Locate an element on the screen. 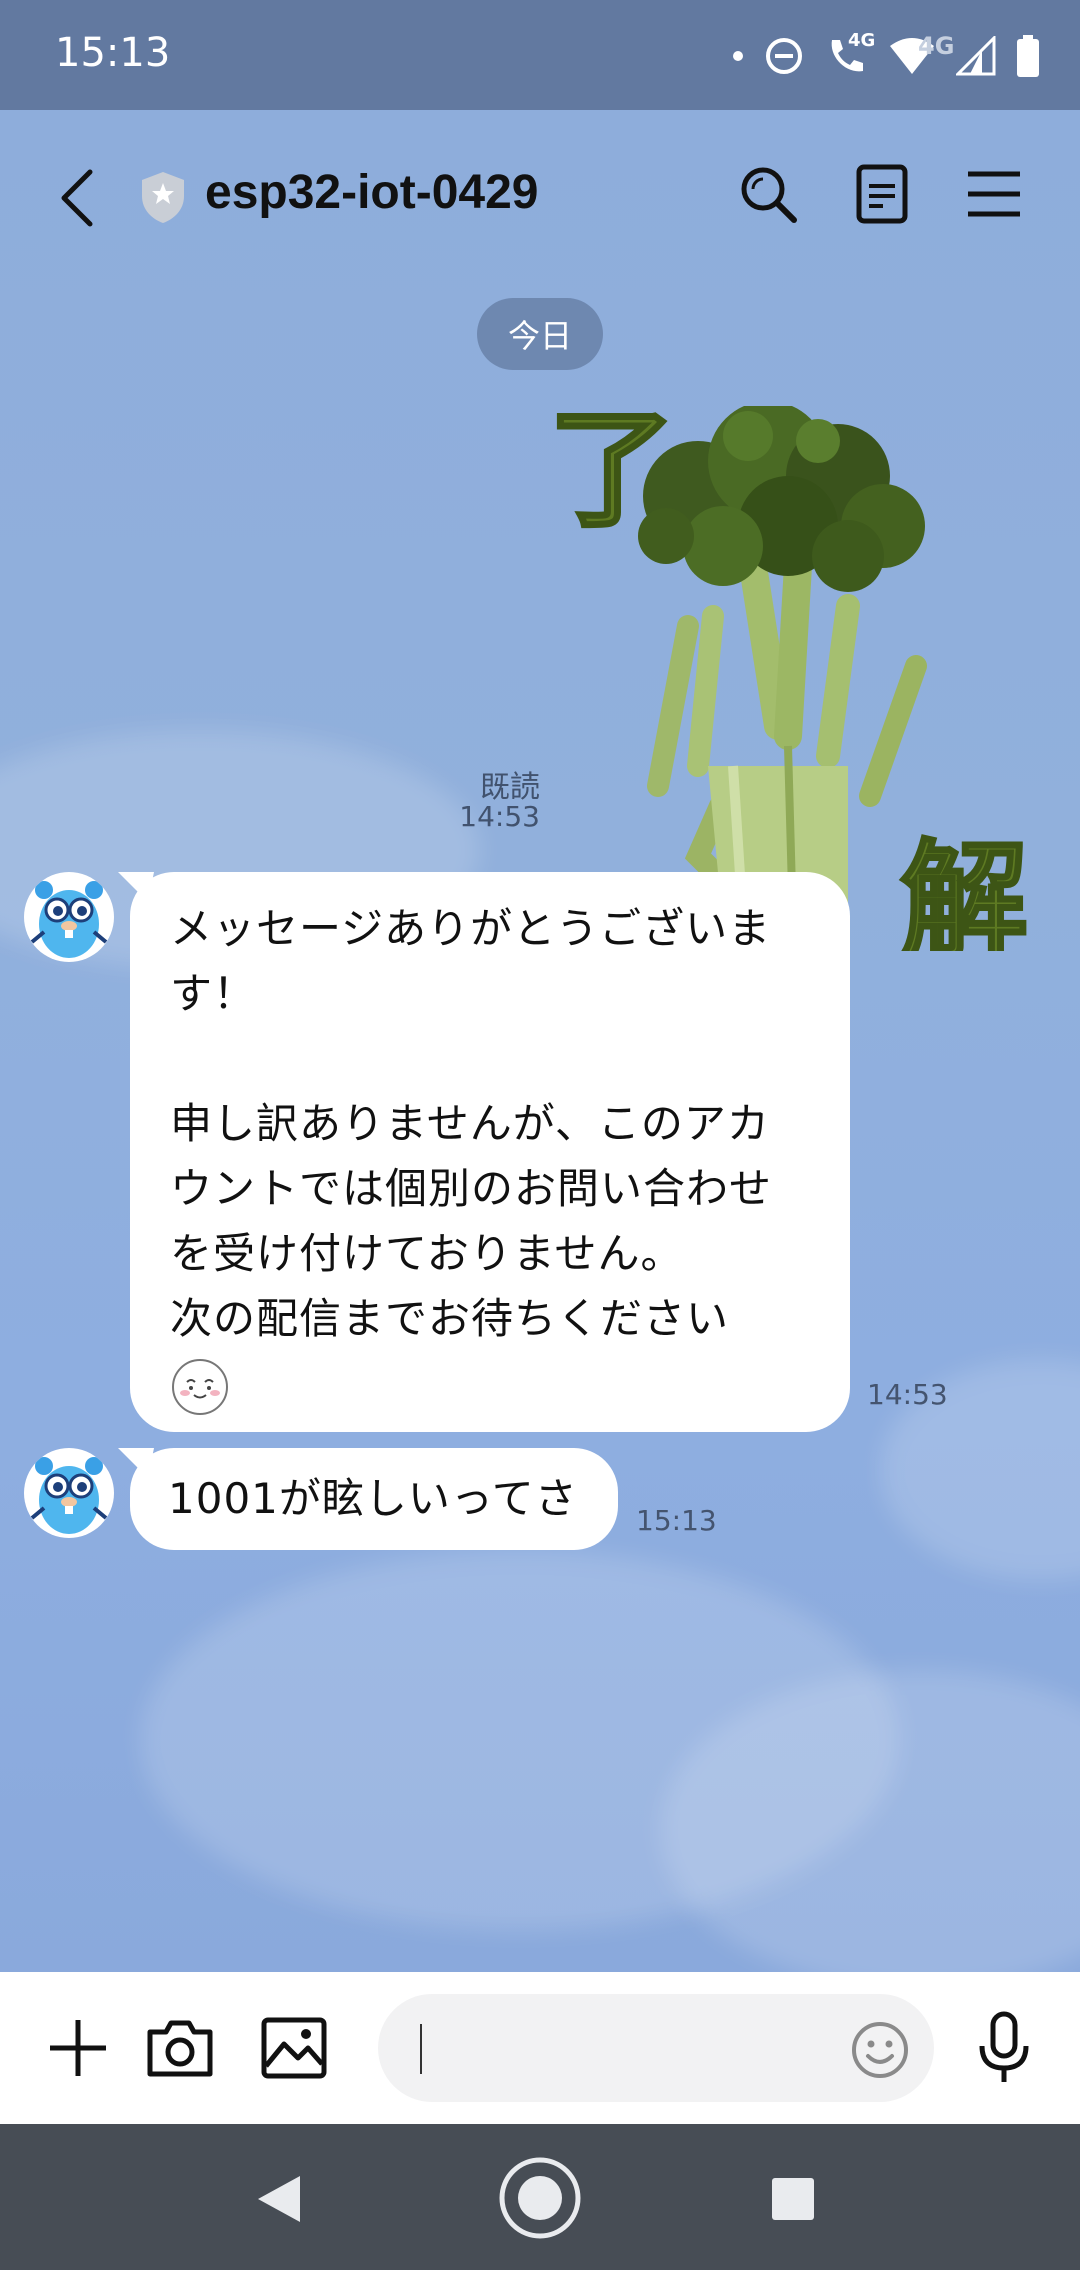 The height and width of the screenshot is (2270, 1080). camera-button is located at coordinates (180, 2048).